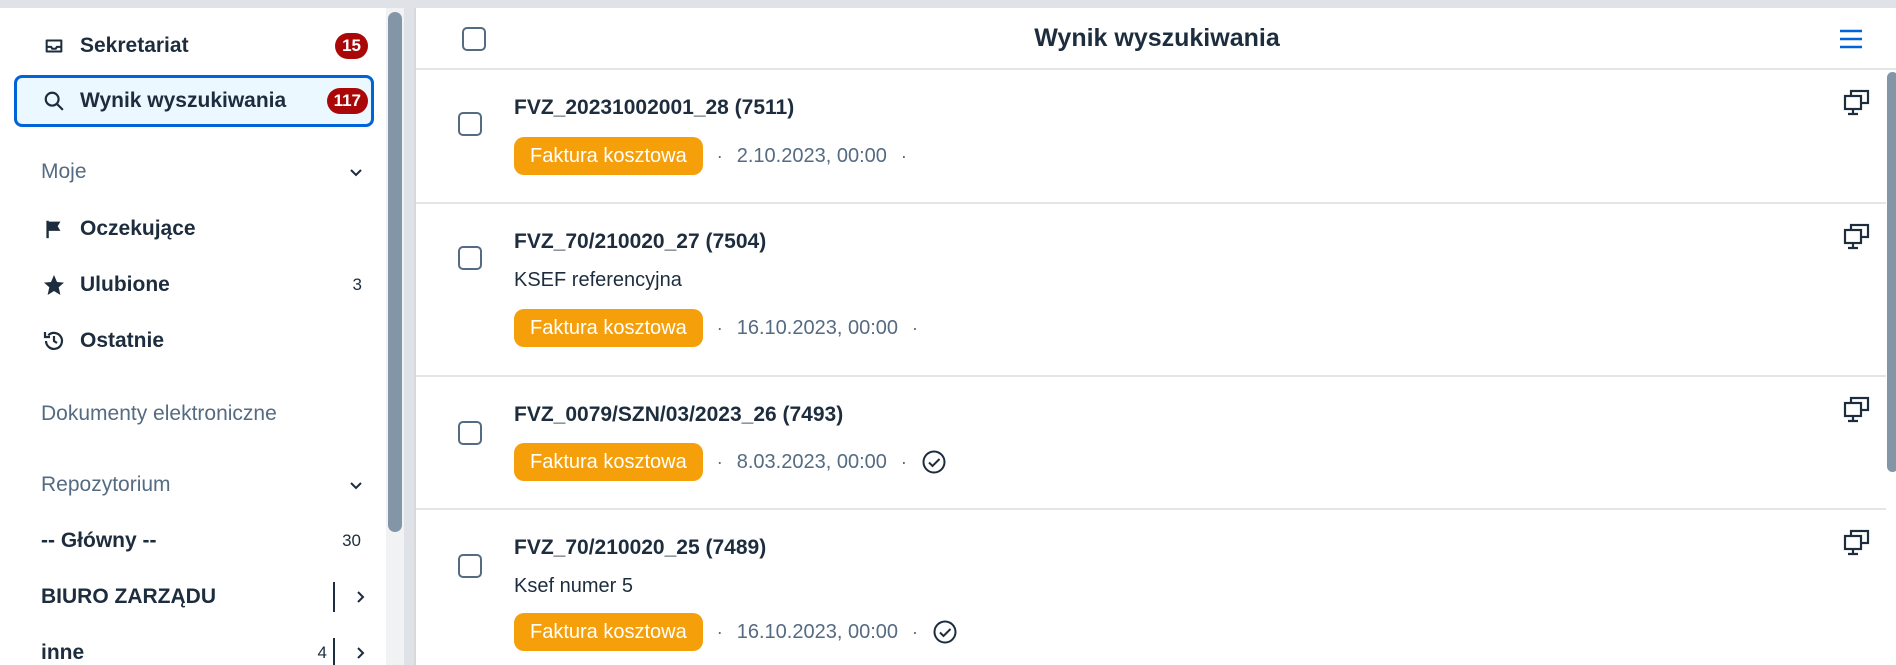 The height and width of the screenshot is (665, 1896). Describe the element at coordinates (357, 284) in the screenshot. I see `count: 3` at that location.